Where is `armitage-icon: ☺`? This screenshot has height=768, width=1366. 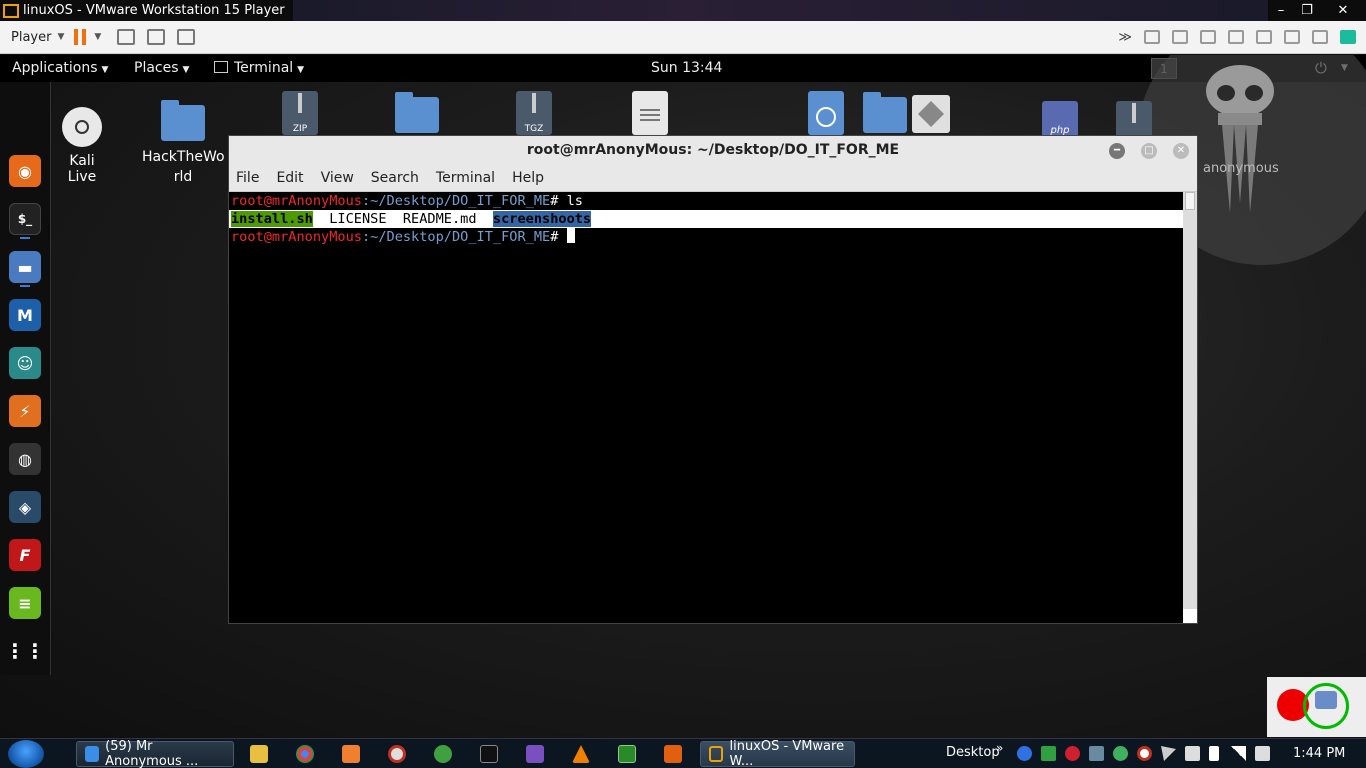 armitage-icon: ☺ is located at coordinates (25, 363).